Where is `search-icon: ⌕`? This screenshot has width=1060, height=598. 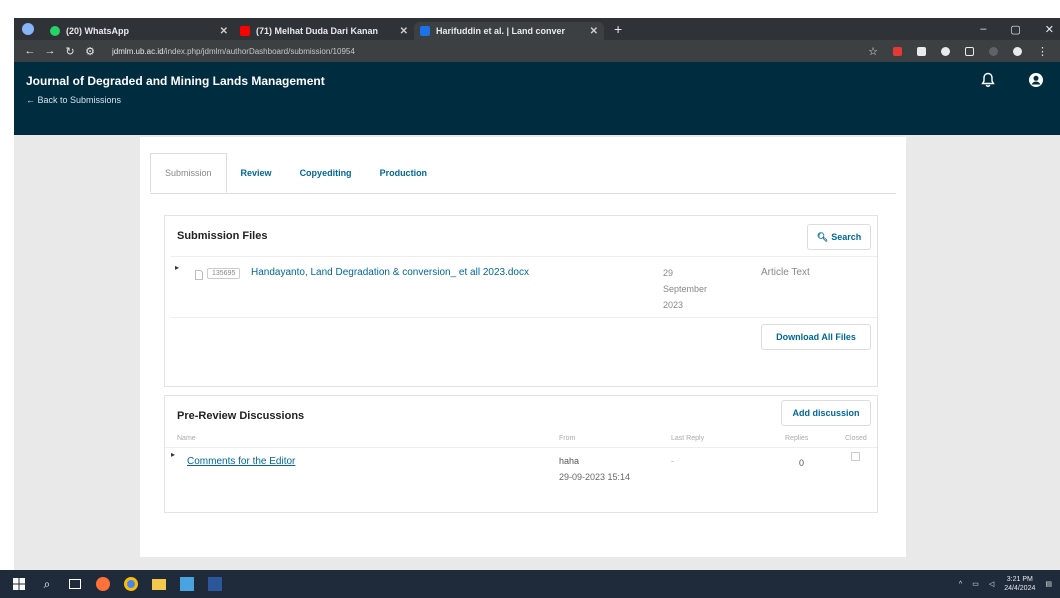 search-icon: ⌕ is located at coordinates (47, 584).